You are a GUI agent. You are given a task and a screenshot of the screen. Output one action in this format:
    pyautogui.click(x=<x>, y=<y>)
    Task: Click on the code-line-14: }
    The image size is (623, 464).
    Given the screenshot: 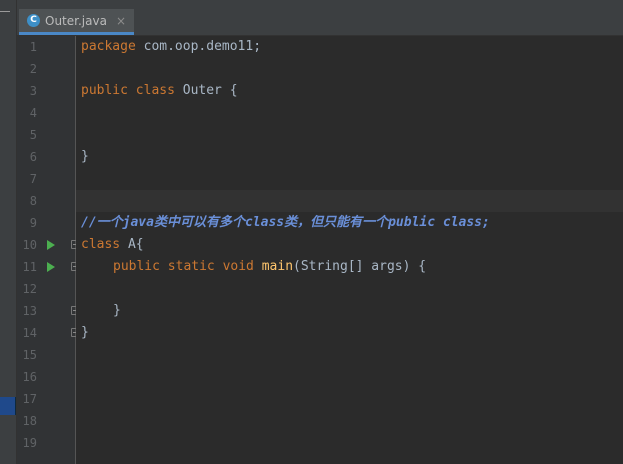 What is the action you would take?
    pyautogui.click(x=85, y=333)
    